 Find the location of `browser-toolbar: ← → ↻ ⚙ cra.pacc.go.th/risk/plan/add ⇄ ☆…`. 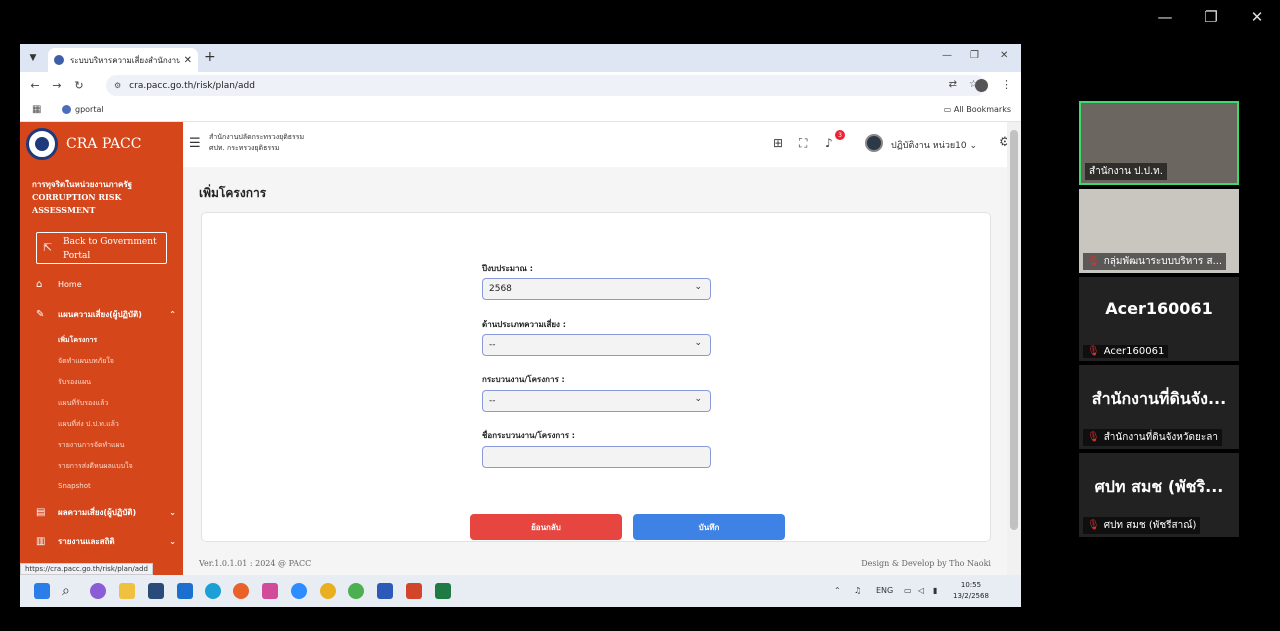

browser-toolbar: ← → ↻ ⚙ cra.pacc.go.th/risk/plan/add ⇄ ☆… is located at coordinates (520, 85).